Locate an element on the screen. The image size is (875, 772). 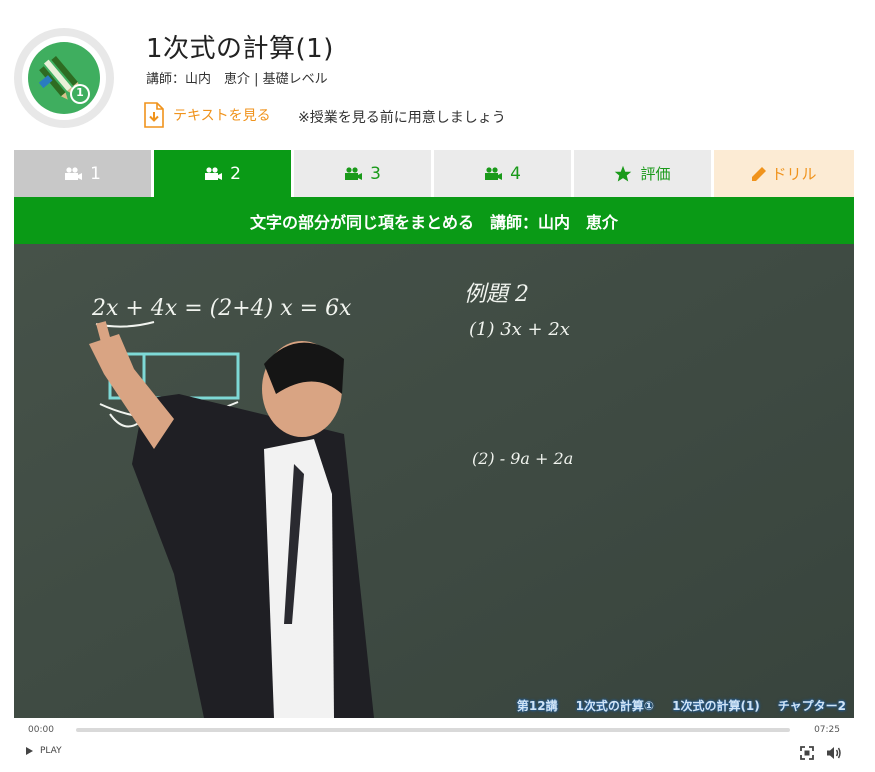
video-caption: 第12講 1次式の計算① 1次式の計算(1) チャプター2 is located at coordinates (681, 705).